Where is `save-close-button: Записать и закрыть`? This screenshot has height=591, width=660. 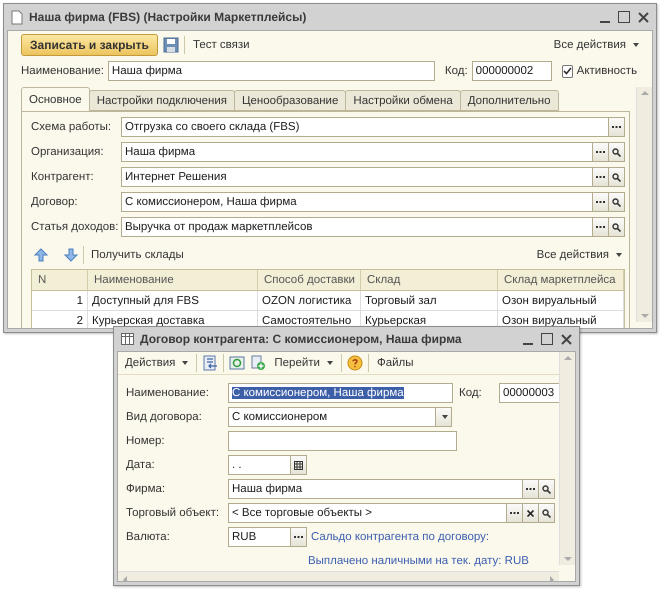
save-close-button: Записать и закрыть is located at coordinates (89, 45).